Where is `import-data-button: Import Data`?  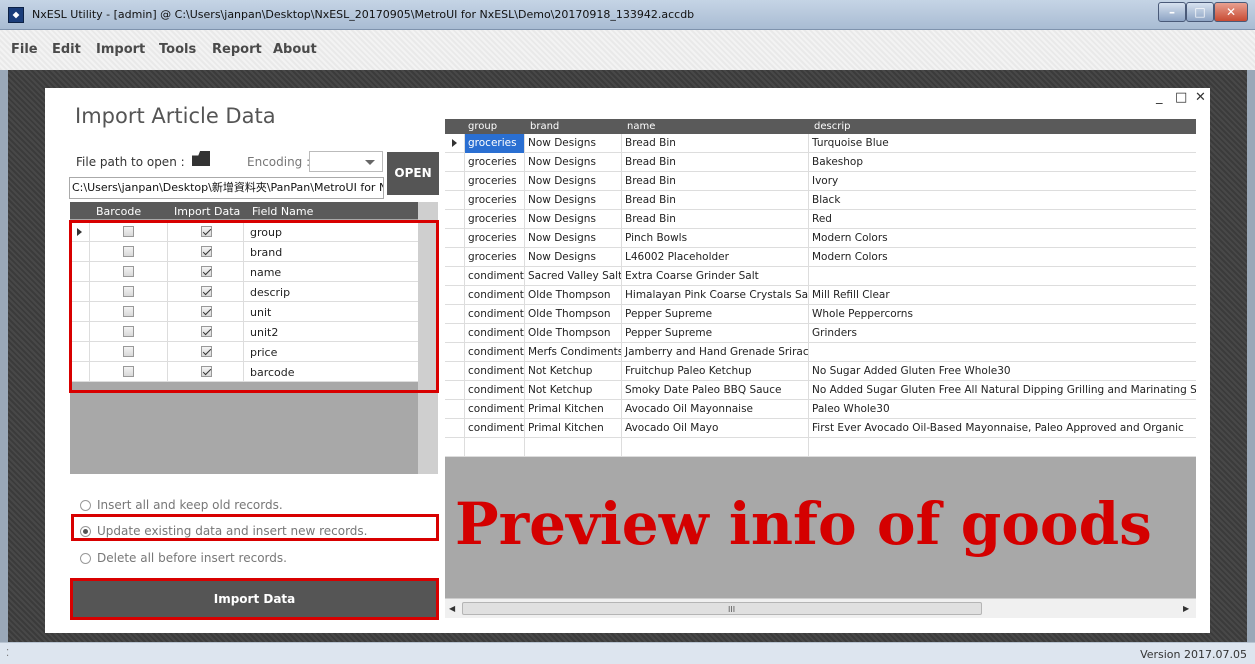
import-data-button: Import Data is located at coordinates (254, 599).